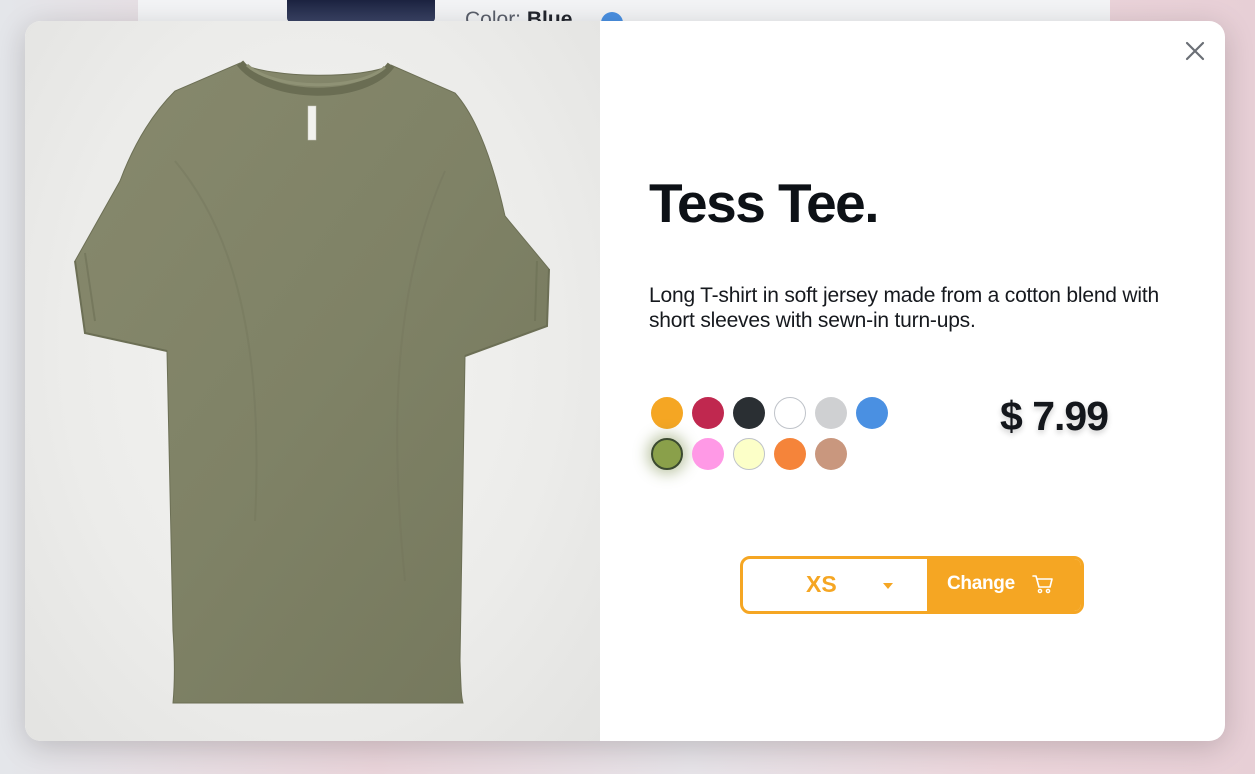 This screenshot has width=1255, height=774. I want to click on change-button-label: Change, so click(981, 583).